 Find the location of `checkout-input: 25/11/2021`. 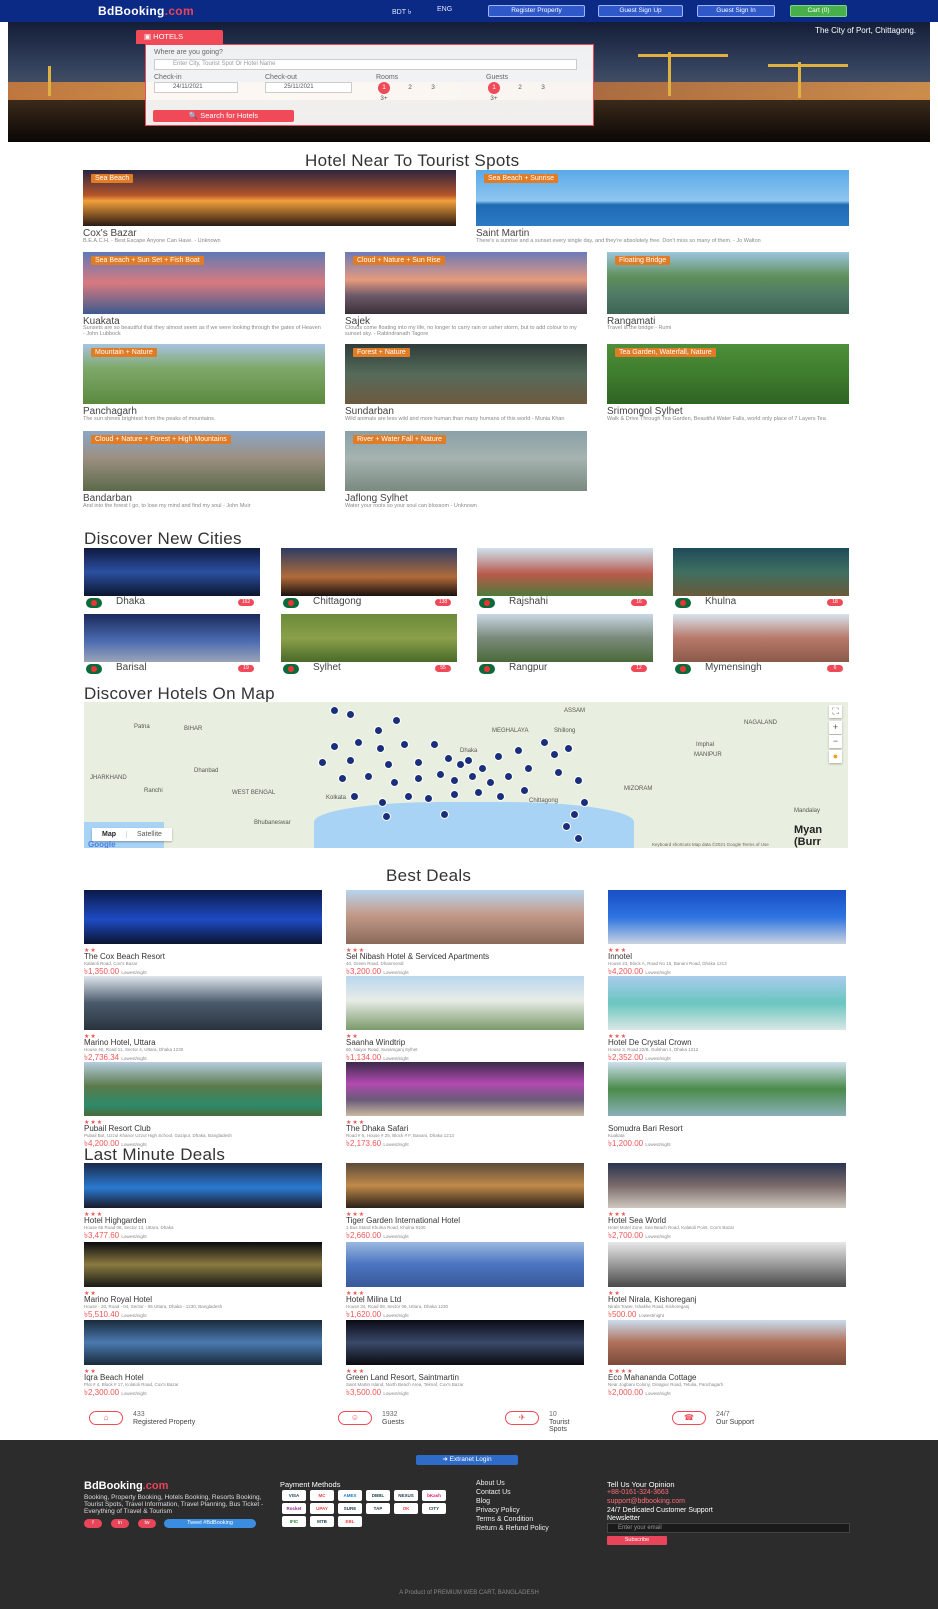

checkout-input: 25/11/2021 is located at coordinates (308, 87).